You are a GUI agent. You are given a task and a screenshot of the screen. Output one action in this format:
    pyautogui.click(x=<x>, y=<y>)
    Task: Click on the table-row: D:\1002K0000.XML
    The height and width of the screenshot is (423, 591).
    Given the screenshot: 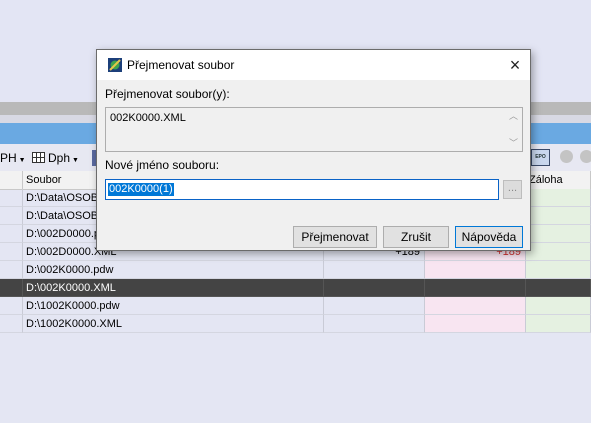 What is the action you would take?
    pyautogui.click(x=295, y=324)
    